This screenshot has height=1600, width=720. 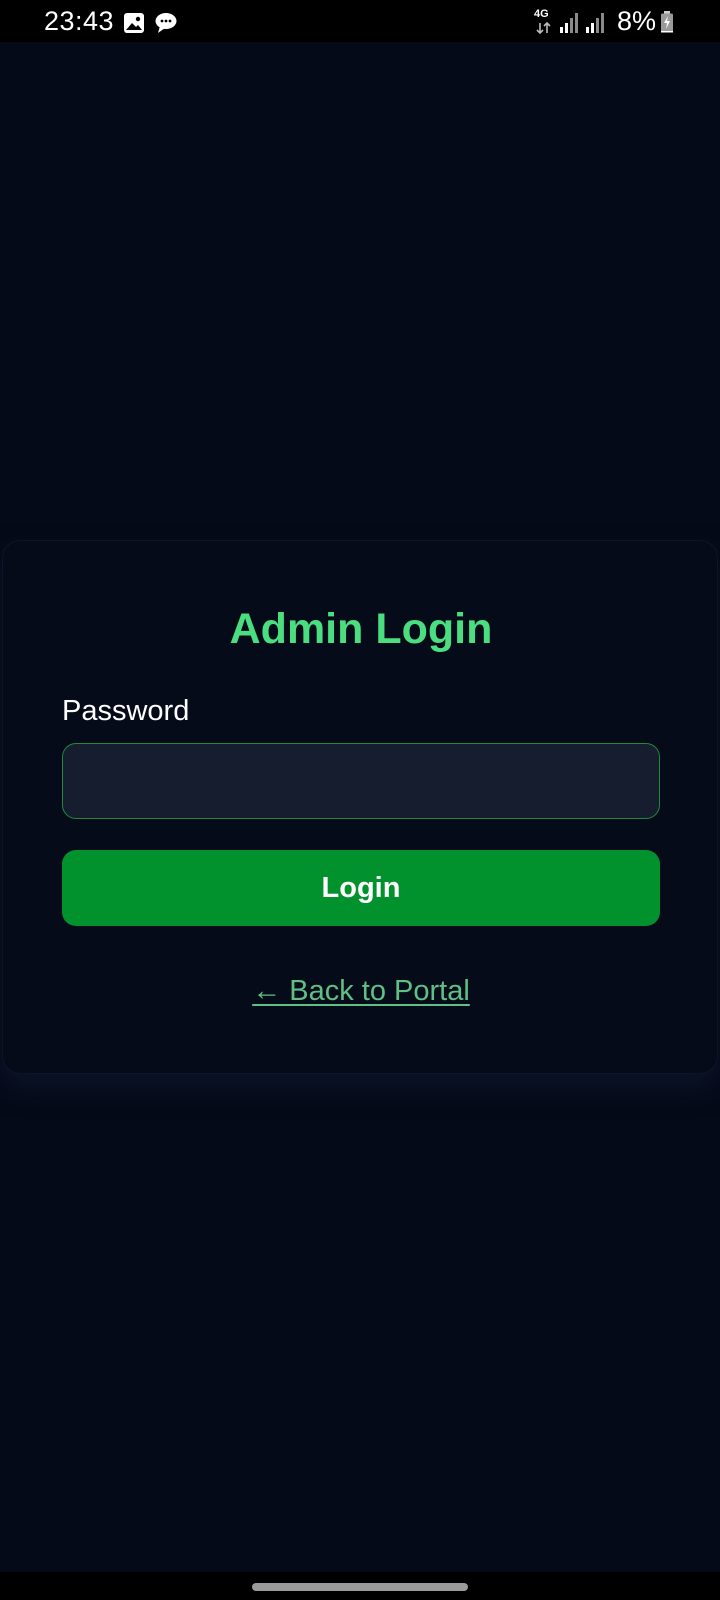 What do you see at coordinates (79, 21) in the screenshot?
I see `status-time: 23:43` at bounding box center [79, 21].